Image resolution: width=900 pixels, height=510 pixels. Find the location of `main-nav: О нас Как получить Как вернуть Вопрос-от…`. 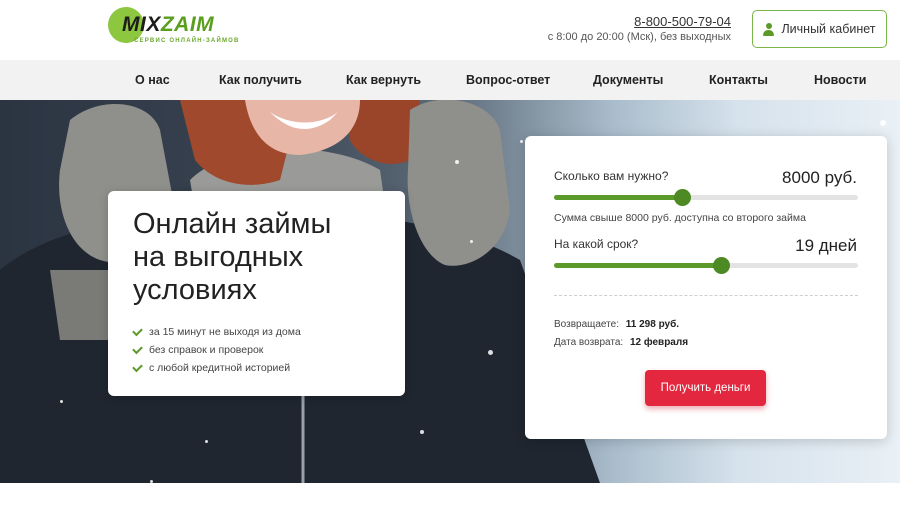

main-nav: О нас Как получить Как вернуть Вопрос-от… is located at coordinates (450, 80).